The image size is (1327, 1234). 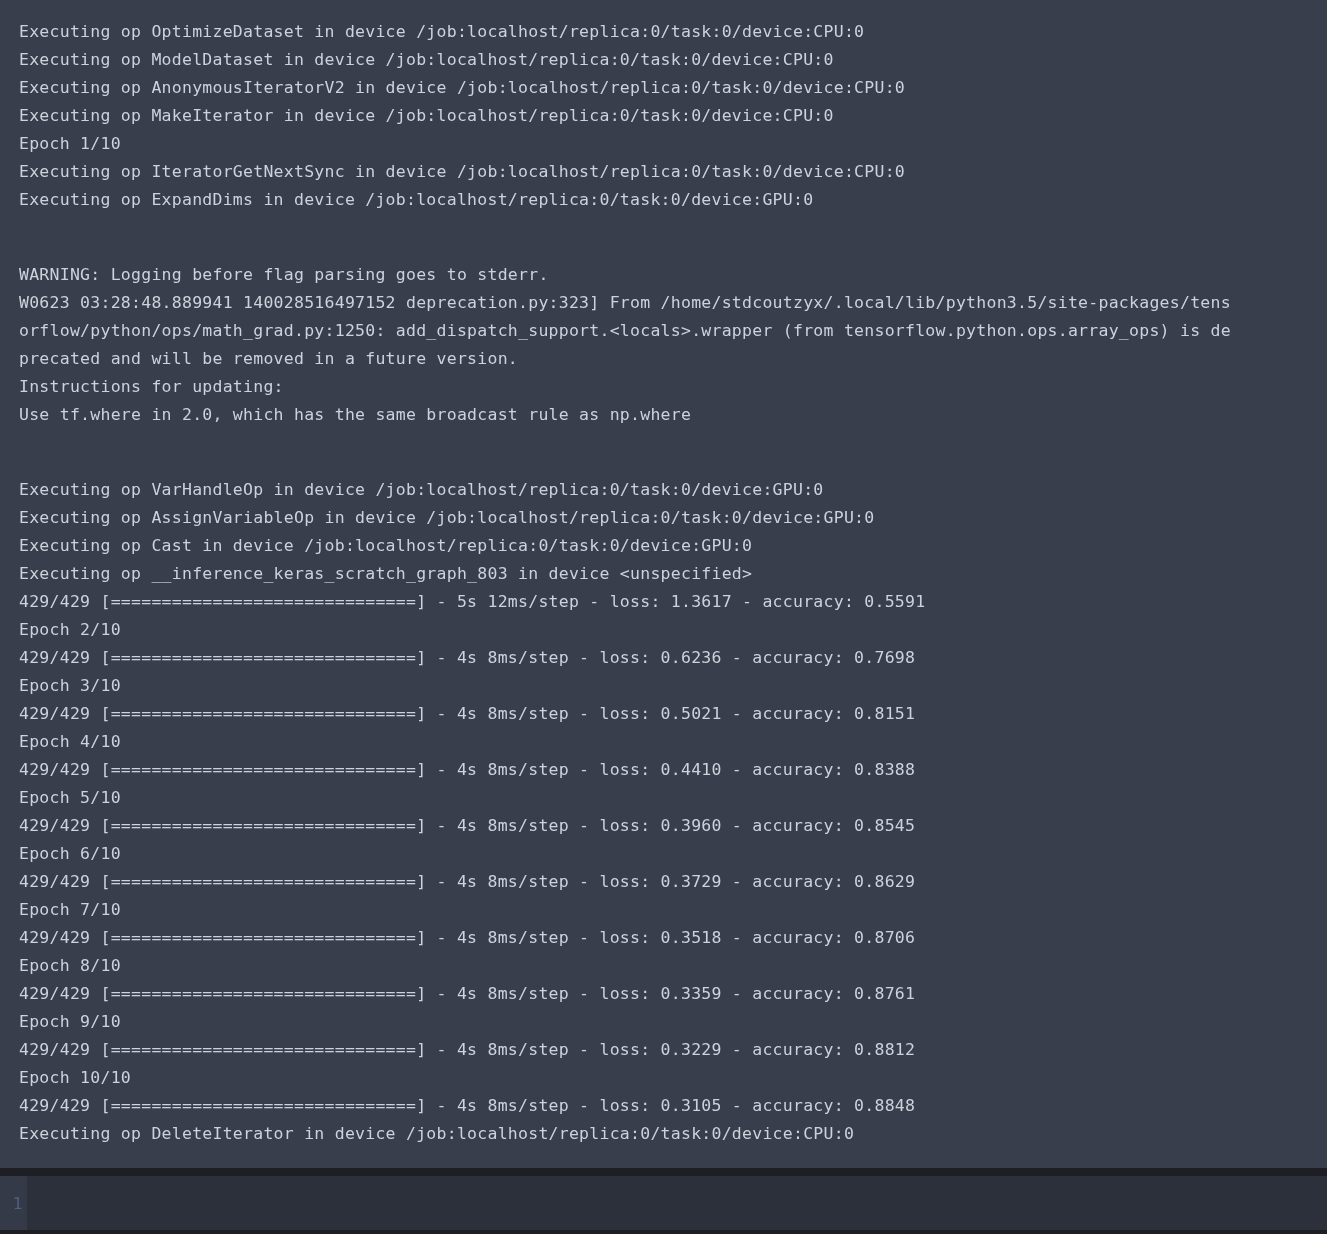 What do you see at coordinates (467, 938) in the screenshot?
I see `log-line: 429/429 [==============================] - 4s 8ms/step - loss: 0.3518 - accuracy: 0.8706` at bounding box center [467, 938].